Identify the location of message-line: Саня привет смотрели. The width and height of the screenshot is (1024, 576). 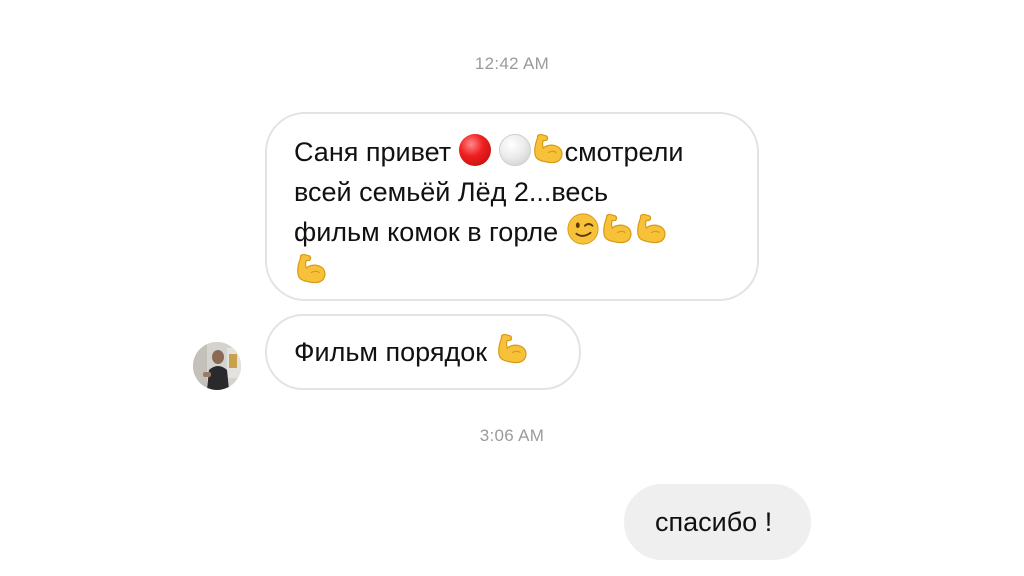
(512, 152).